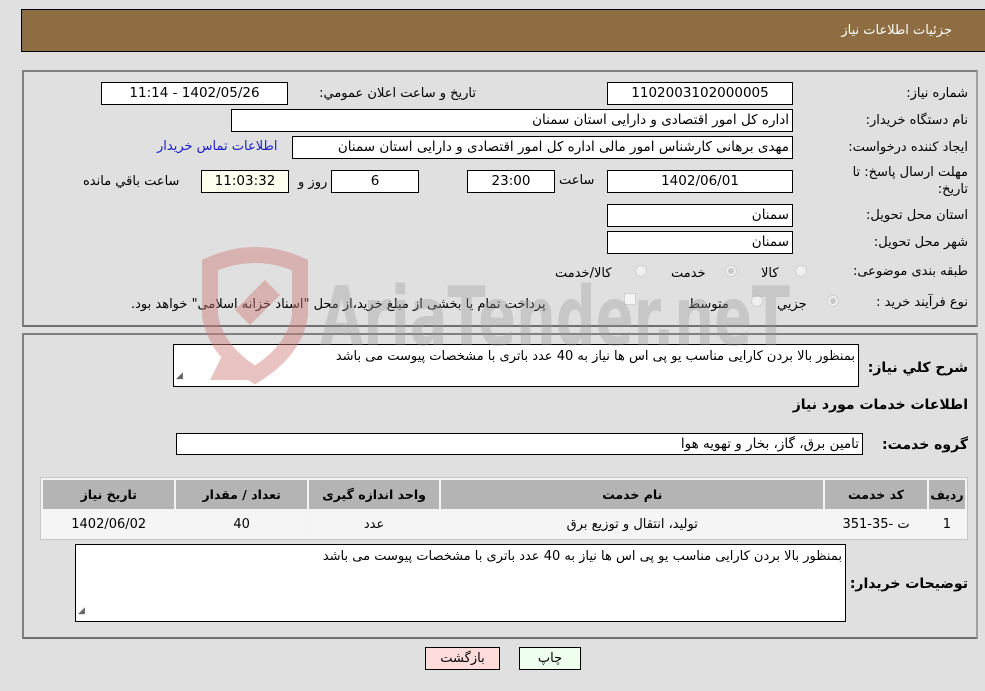  What do you see at coordinates (801, 271) in the screenshot?
I see `category-radio-goods` at bounding box center [801, 271].